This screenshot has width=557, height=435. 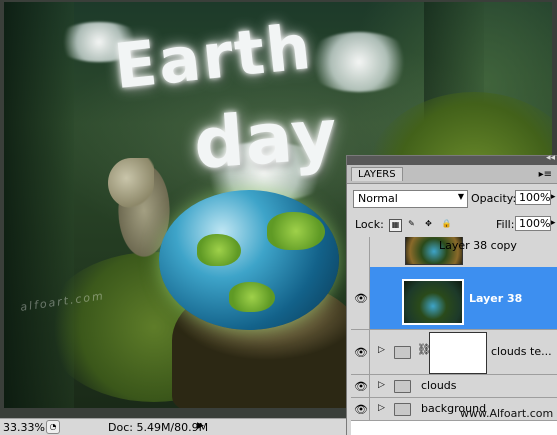 I want to click on layer-name: Layer 38, so click(x=496, y=298).